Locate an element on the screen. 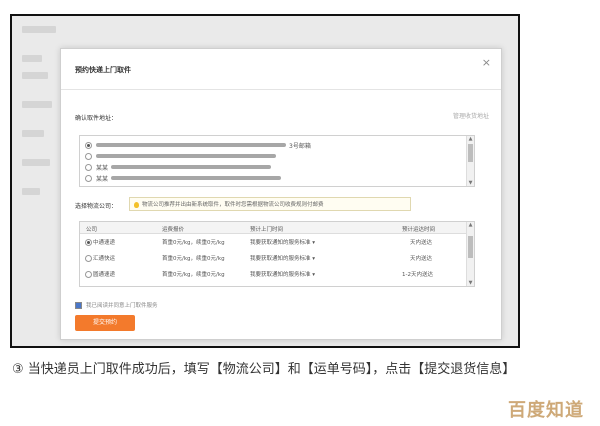 This screenshot has height=426, width=600. address-suffix: 3号邮箱 is located at coordinates (300, 146).